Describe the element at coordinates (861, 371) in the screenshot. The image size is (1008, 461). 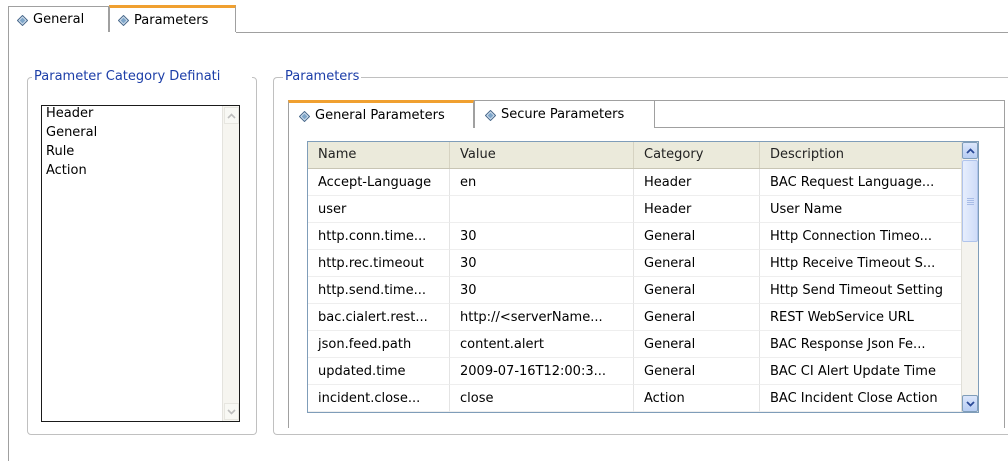
I see `cell-description: BAC CI Alert Update Time` at that location.